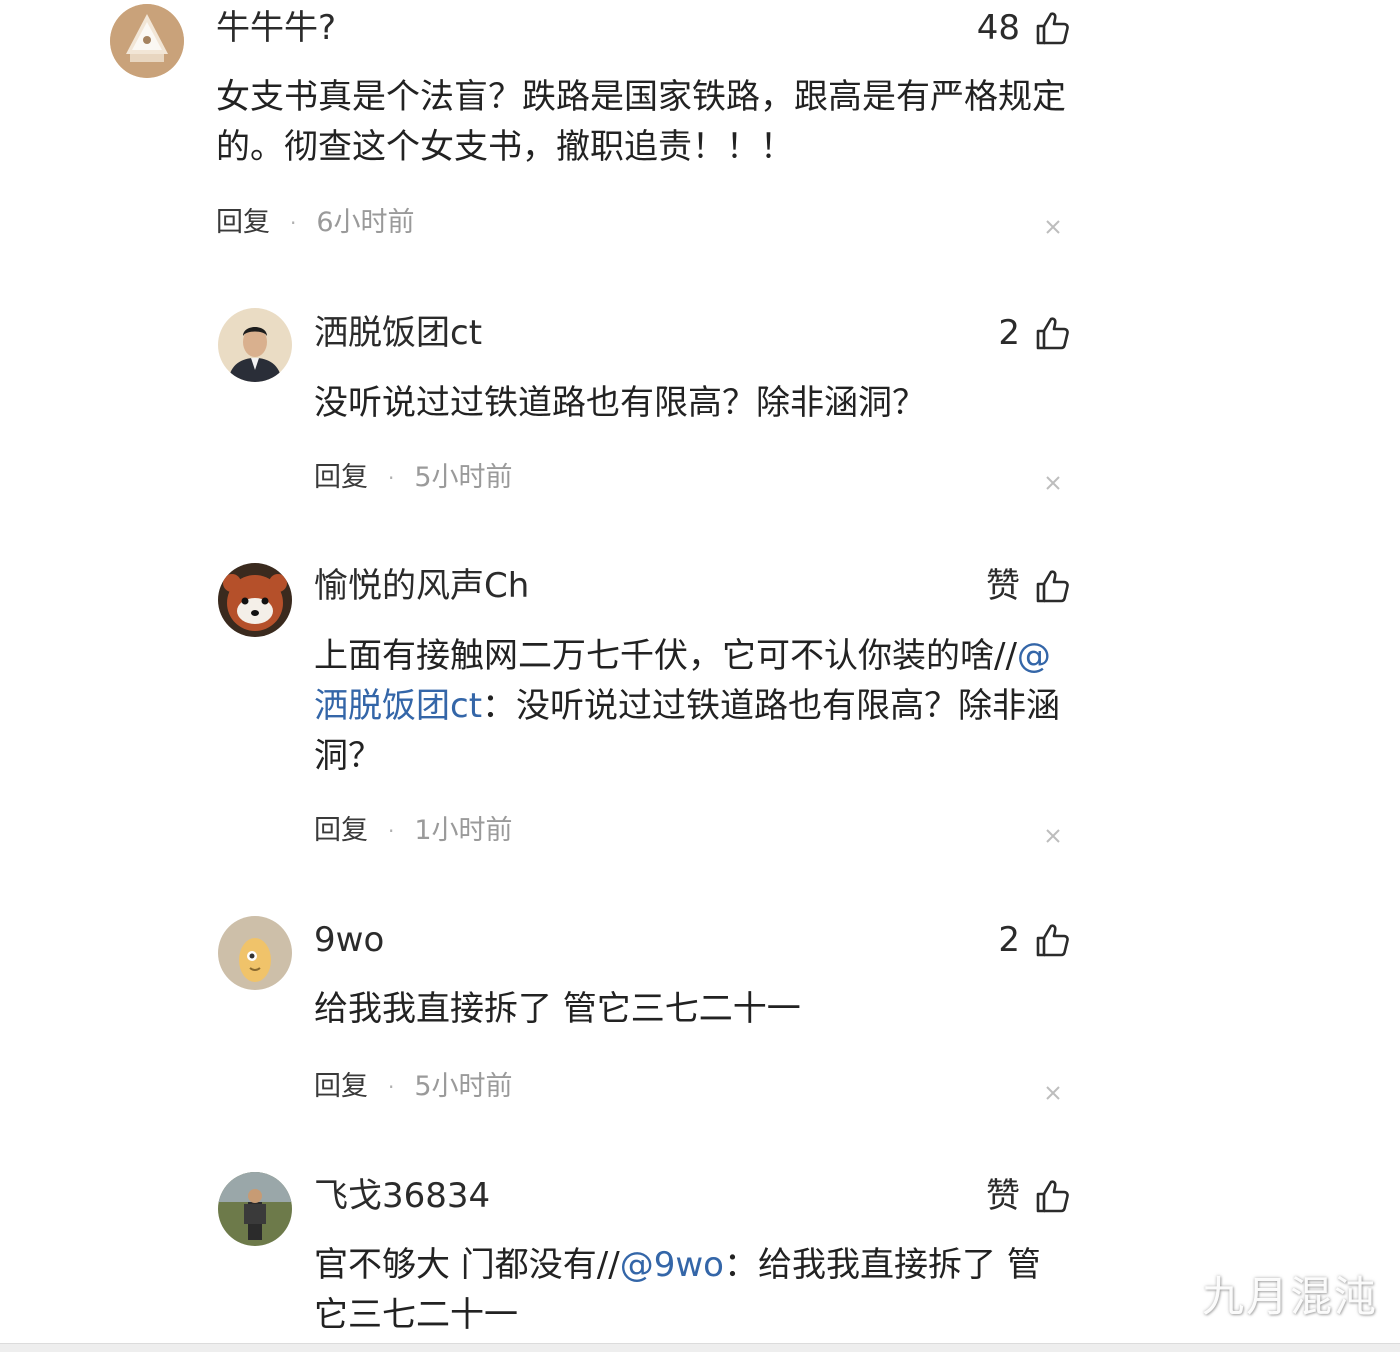 Image resolution: width=1400 pixels, height=1352 pixels. Describe the element at coordinates (1034, 656) in the screenshot. I see `mention-link: @` at that location.